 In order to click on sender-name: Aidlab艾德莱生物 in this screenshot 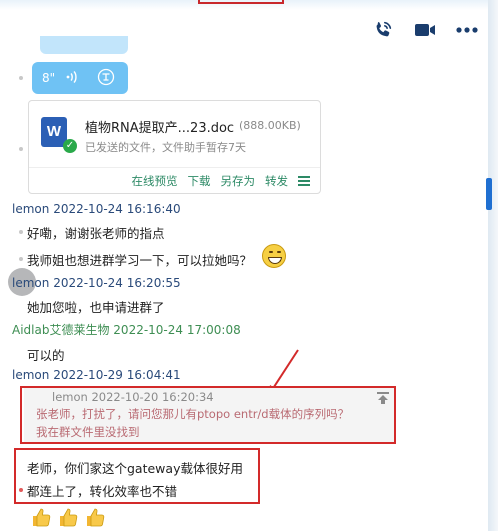, I will do `click(60, 330)`.